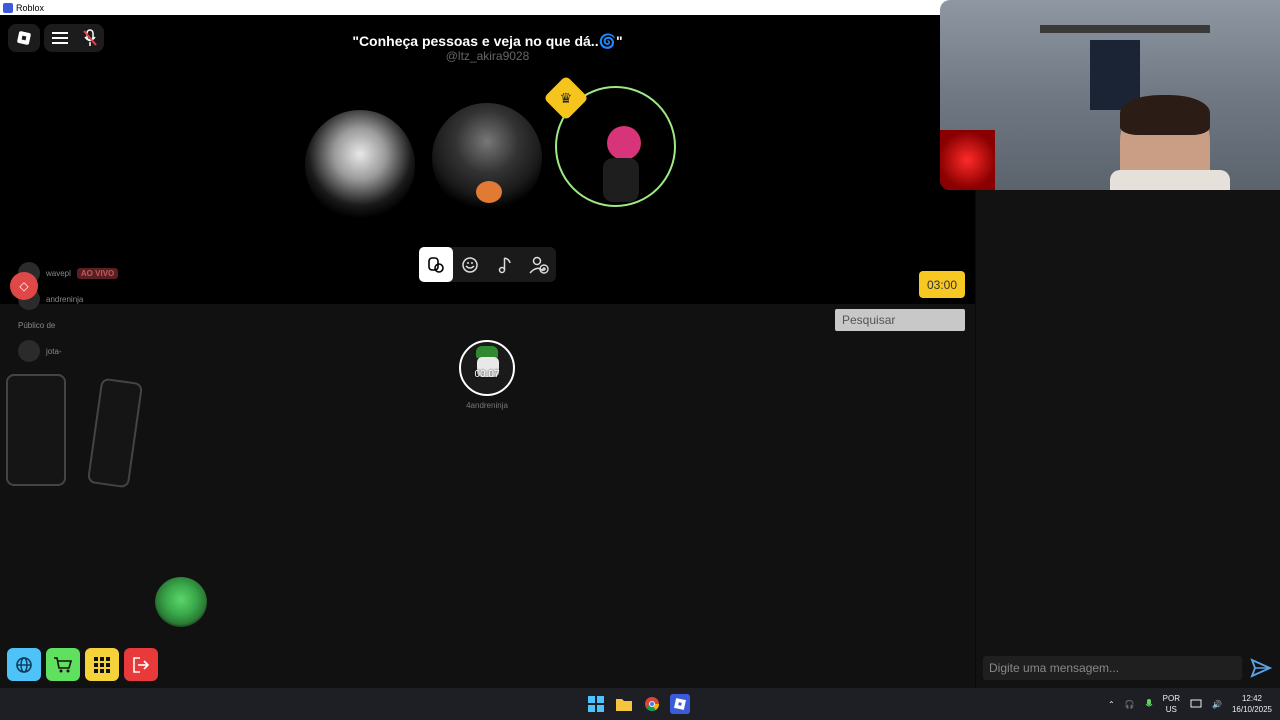 This screenshot has height=720, width=1280. What do you see at coordinates (487, 405) in the screenshot?
I see `user-bubble-name: 4andreninja` at bounding box center [487, 405].